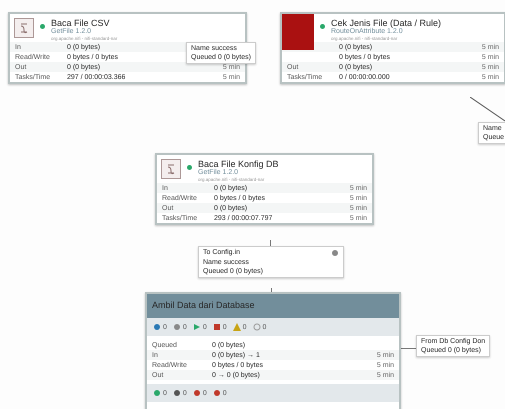 The height and width of the screenshot is (409, 505). Describe the element at coordinates (273, 306) in the screenshot. I see `group-name: Ambil Data dari Database` at that location.